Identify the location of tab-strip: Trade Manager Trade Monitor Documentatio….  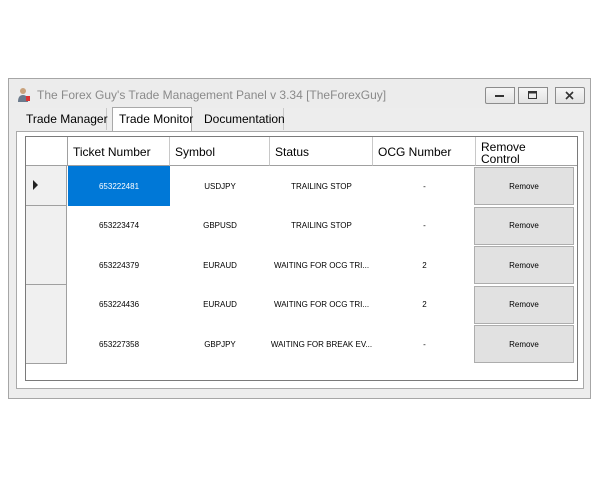
(299, 119).